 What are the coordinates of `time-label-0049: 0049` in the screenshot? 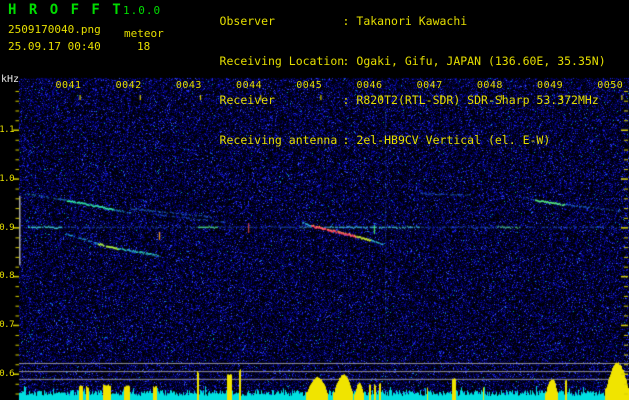 It's located at (550, 85).